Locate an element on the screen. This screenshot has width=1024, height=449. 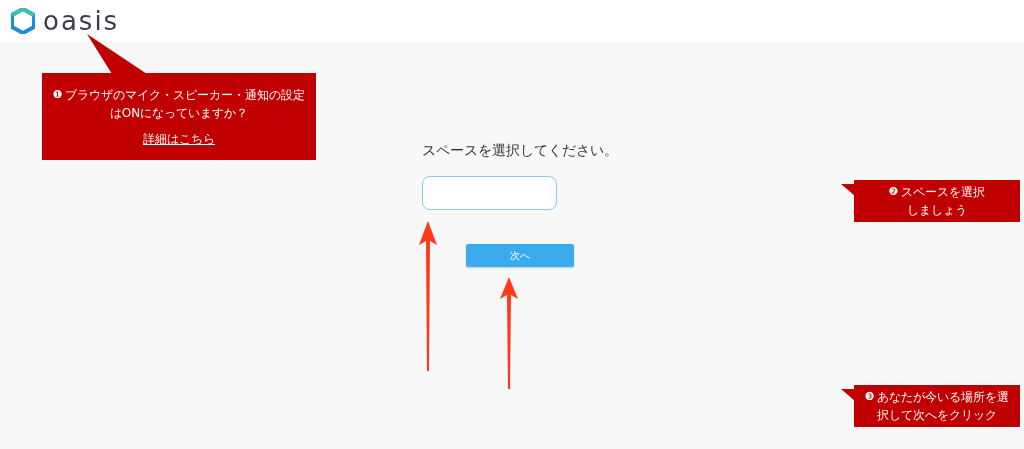
callout-text: 択して次へをクリック is located at coordinates (937, 415).